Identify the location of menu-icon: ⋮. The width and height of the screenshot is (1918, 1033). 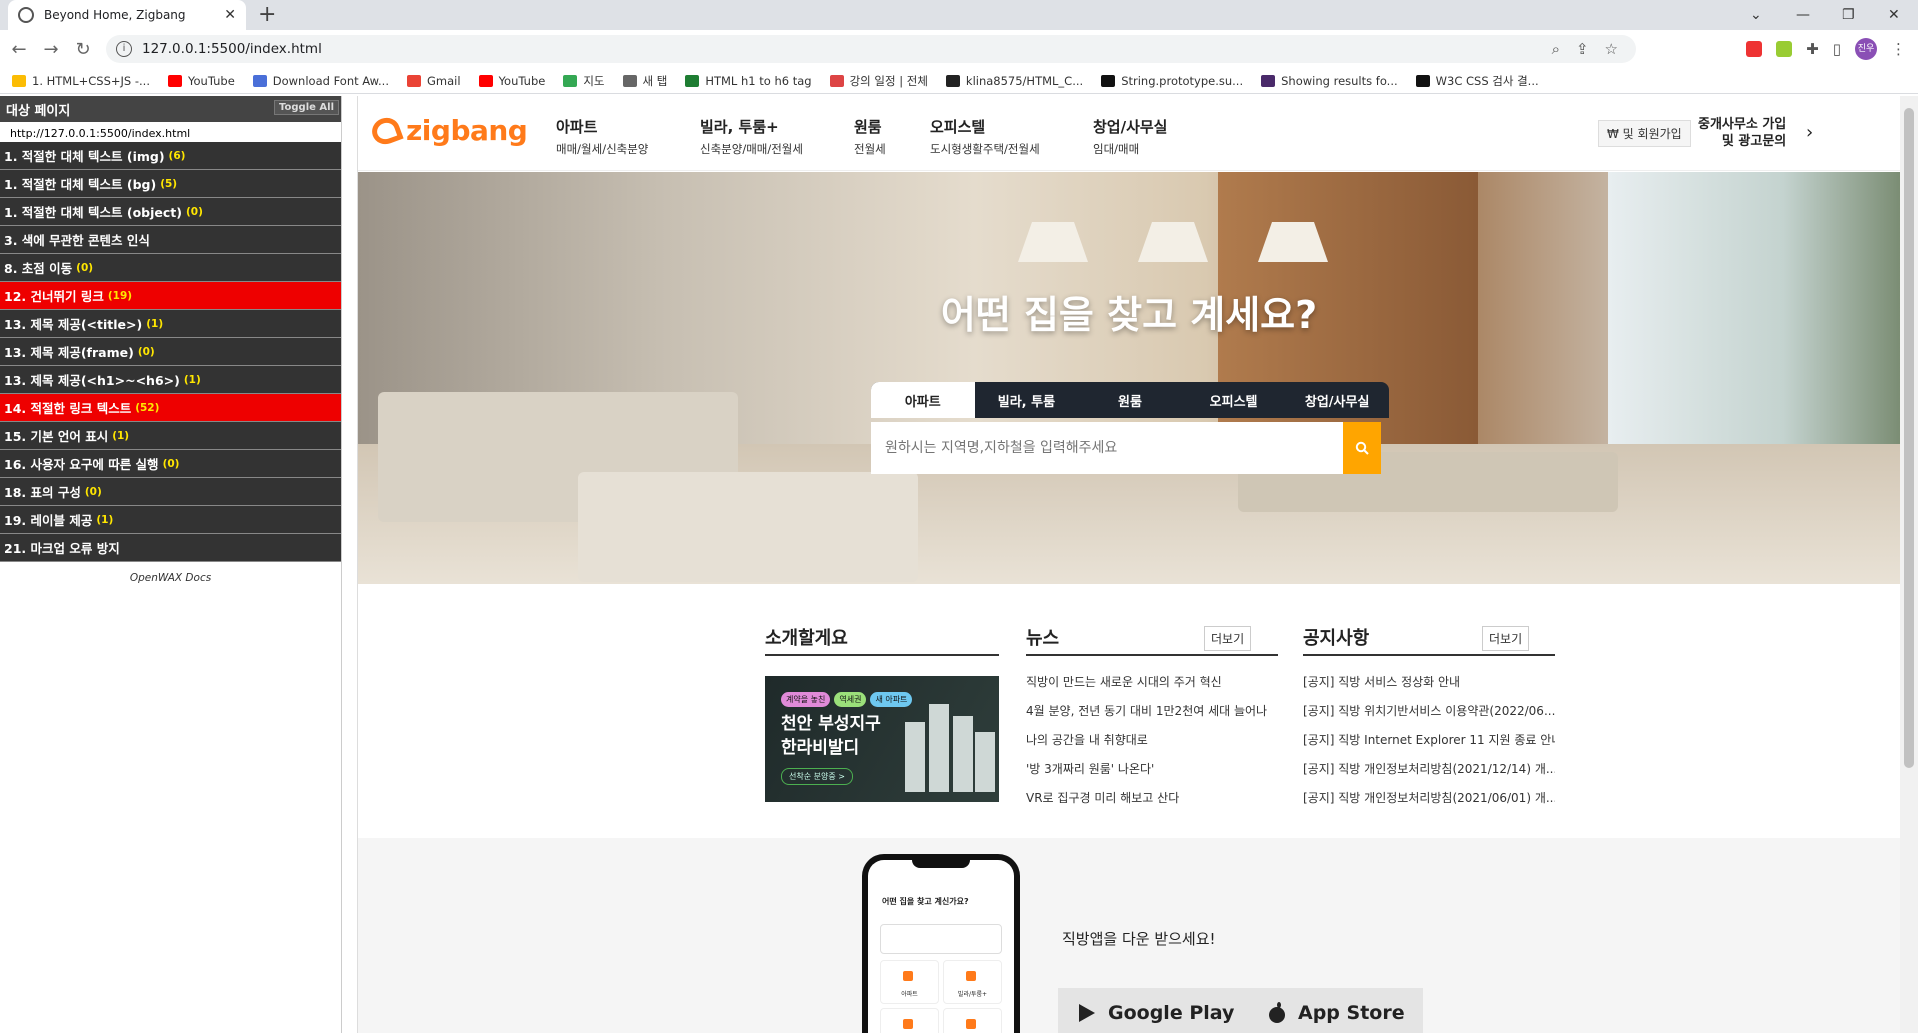
(1898, 49).